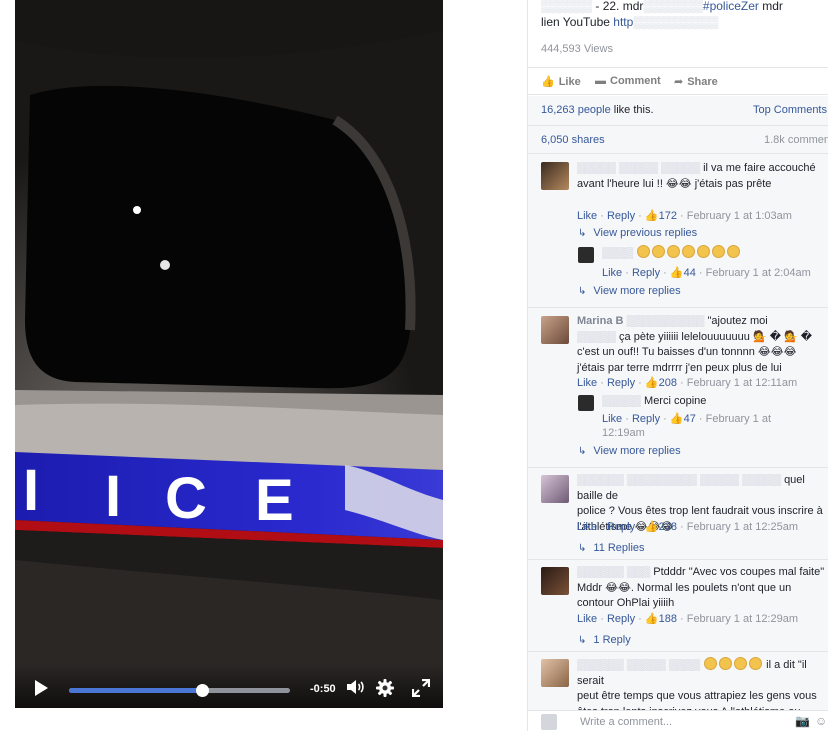 The image size is (828, 731). Describe the element at coordinates (356, 687) in the screenshot. I see `volume-icon` at that location.